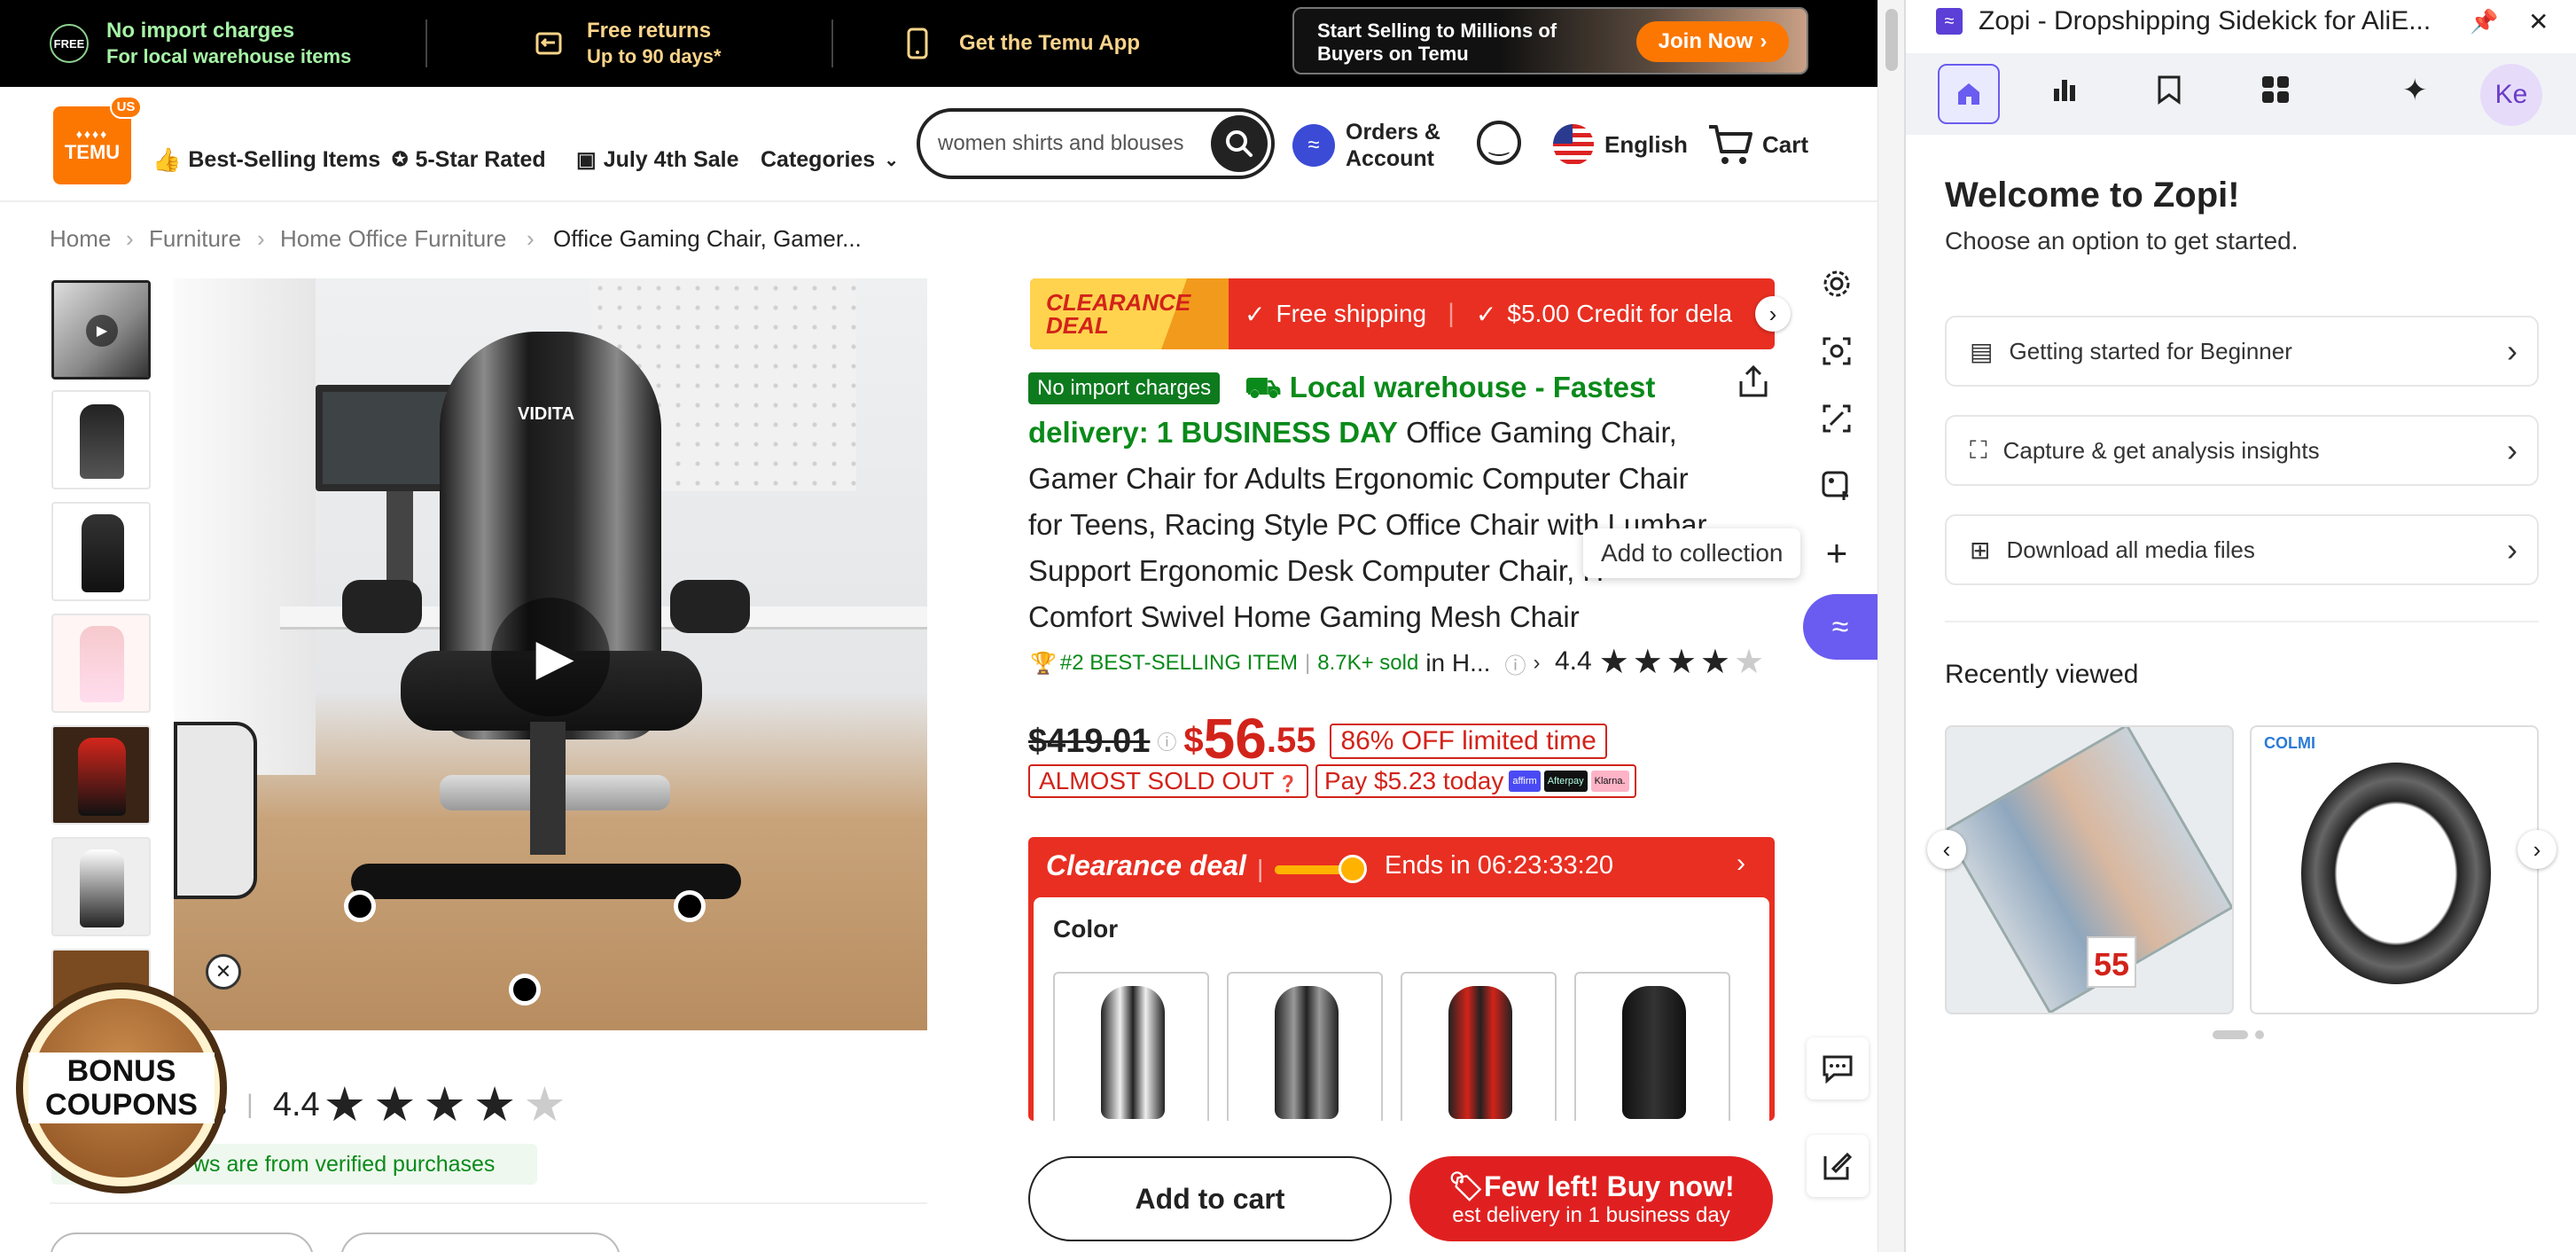 The width and height of the screenshot is (2576, 1252). I want to click on bonus-coupons-badge: BONUS COUPONS, so click(121, 1087).